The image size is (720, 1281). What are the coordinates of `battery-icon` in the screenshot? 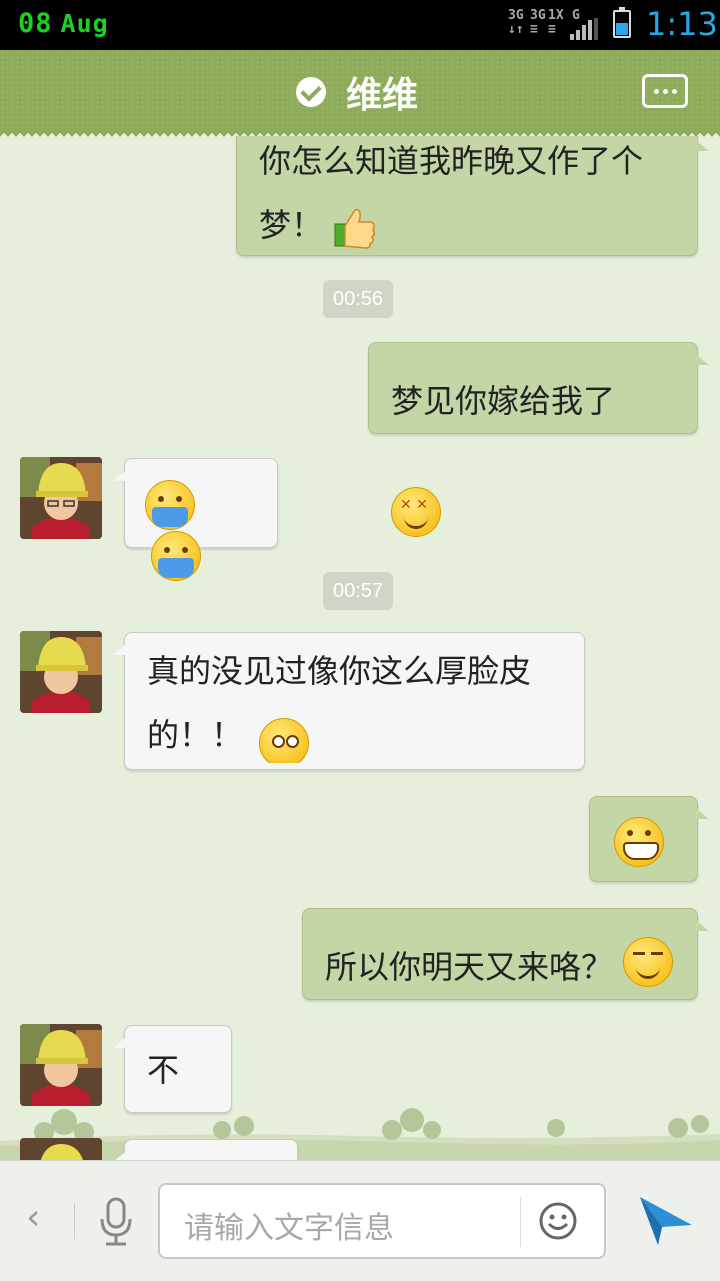 It's located at (622, 22).